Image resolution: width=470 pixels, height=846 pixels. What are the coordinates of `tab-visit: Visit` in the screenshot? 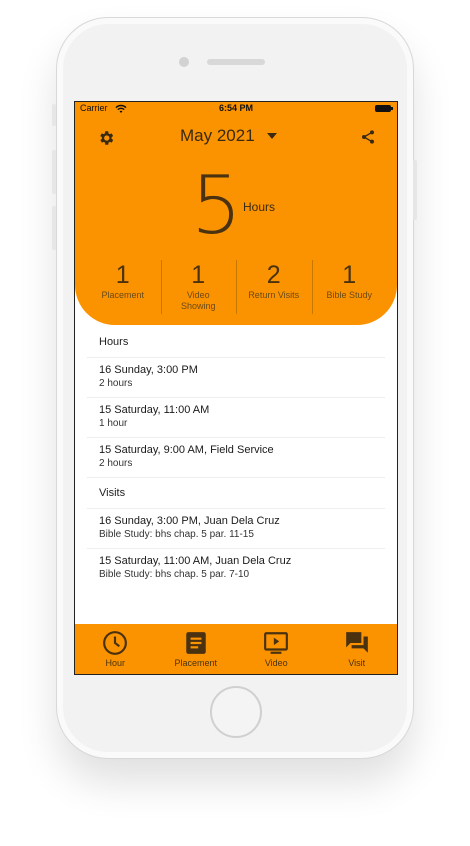 It's located at (357, 649).